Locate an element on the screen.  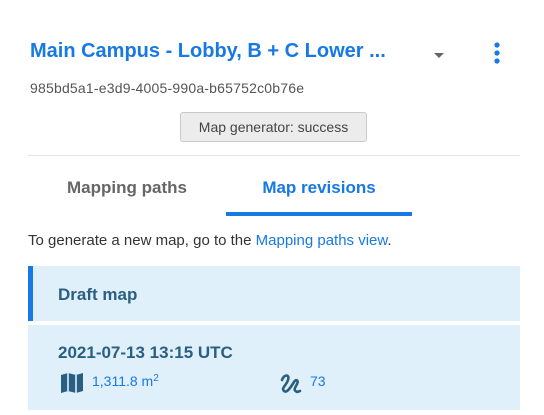
area-value: 1,311.8 m2 is located at coordinates (125, 381).